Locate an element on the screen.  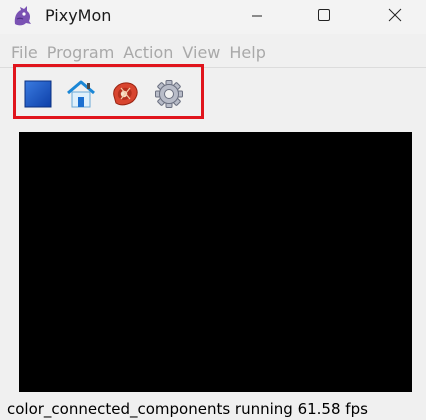
home-button is located at coordinates (81, 96).